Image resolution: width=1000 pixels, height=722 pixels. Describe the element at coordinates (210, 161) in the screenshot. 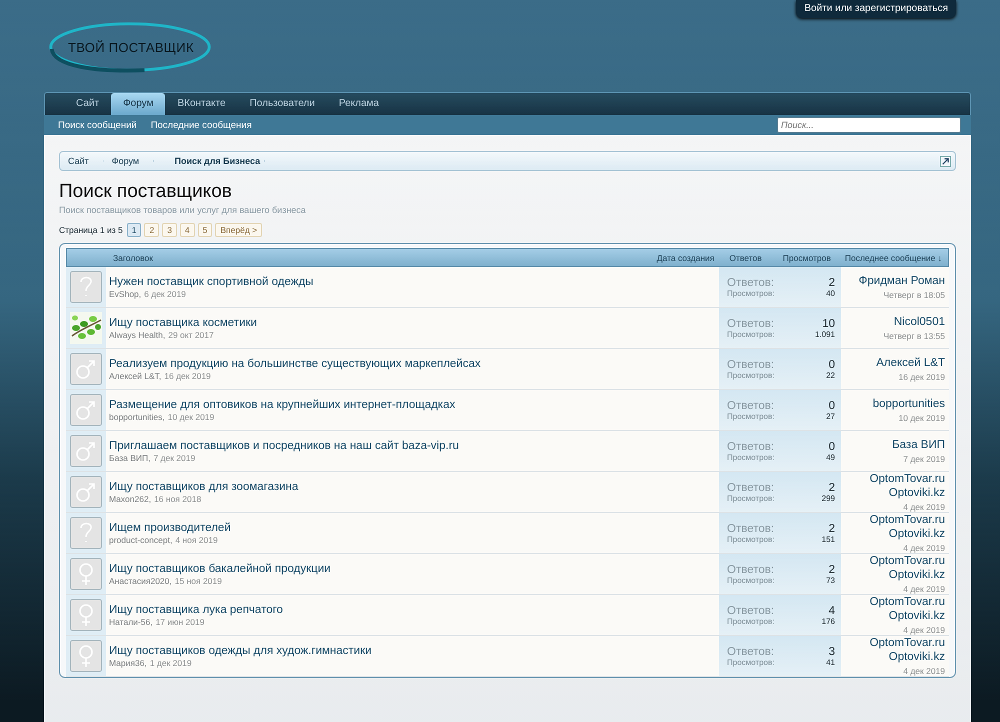

I see `breadcrumb-link: Поиск для Бизнеса` at that location.